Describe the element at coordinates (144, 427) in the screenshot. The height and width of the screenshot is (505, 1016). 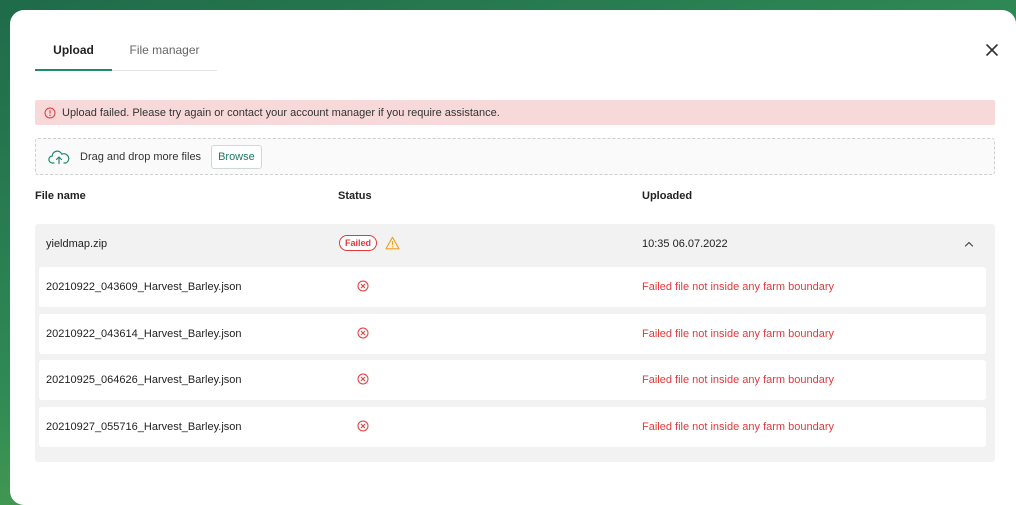
I see `row-file-name: 20210927_055716_Harvest_Barley.json` at that location.